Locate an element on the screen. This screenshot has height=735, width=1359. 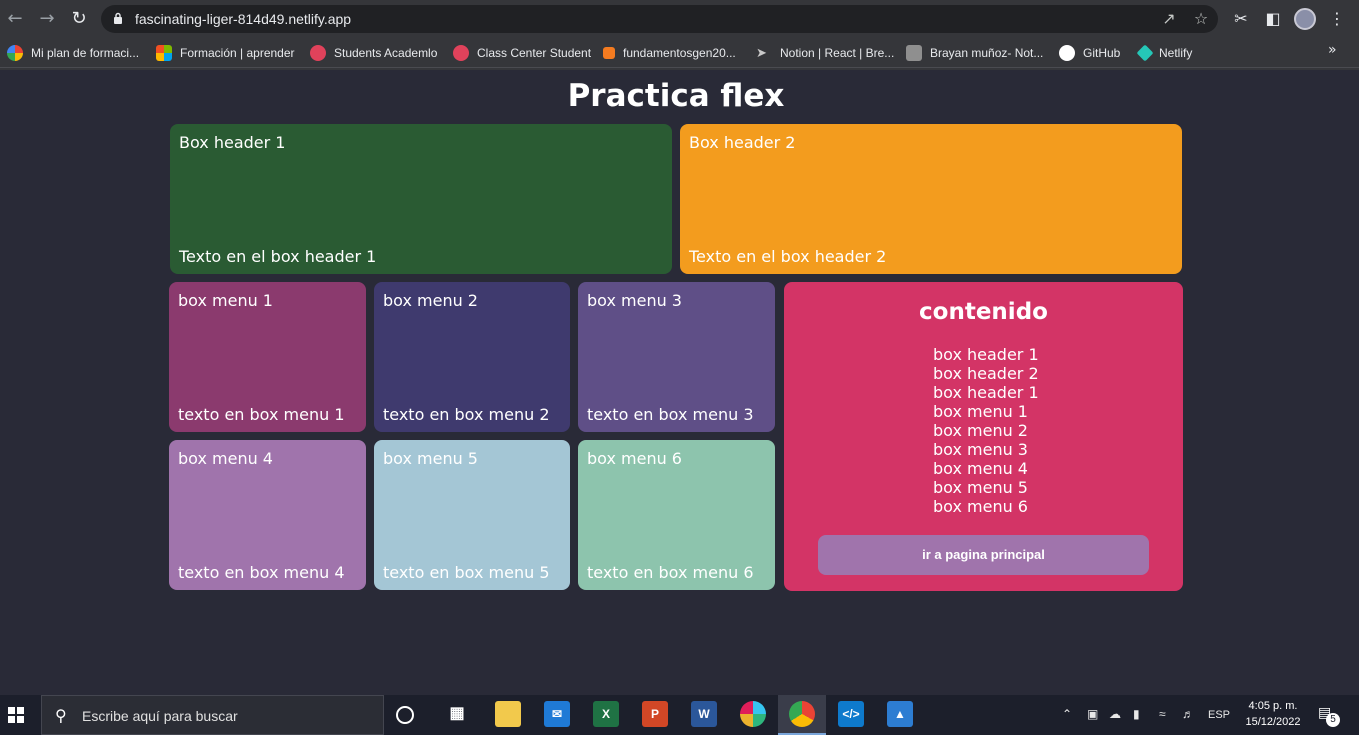
task-view-icon: ▦ is located at coordinates (457, 714).